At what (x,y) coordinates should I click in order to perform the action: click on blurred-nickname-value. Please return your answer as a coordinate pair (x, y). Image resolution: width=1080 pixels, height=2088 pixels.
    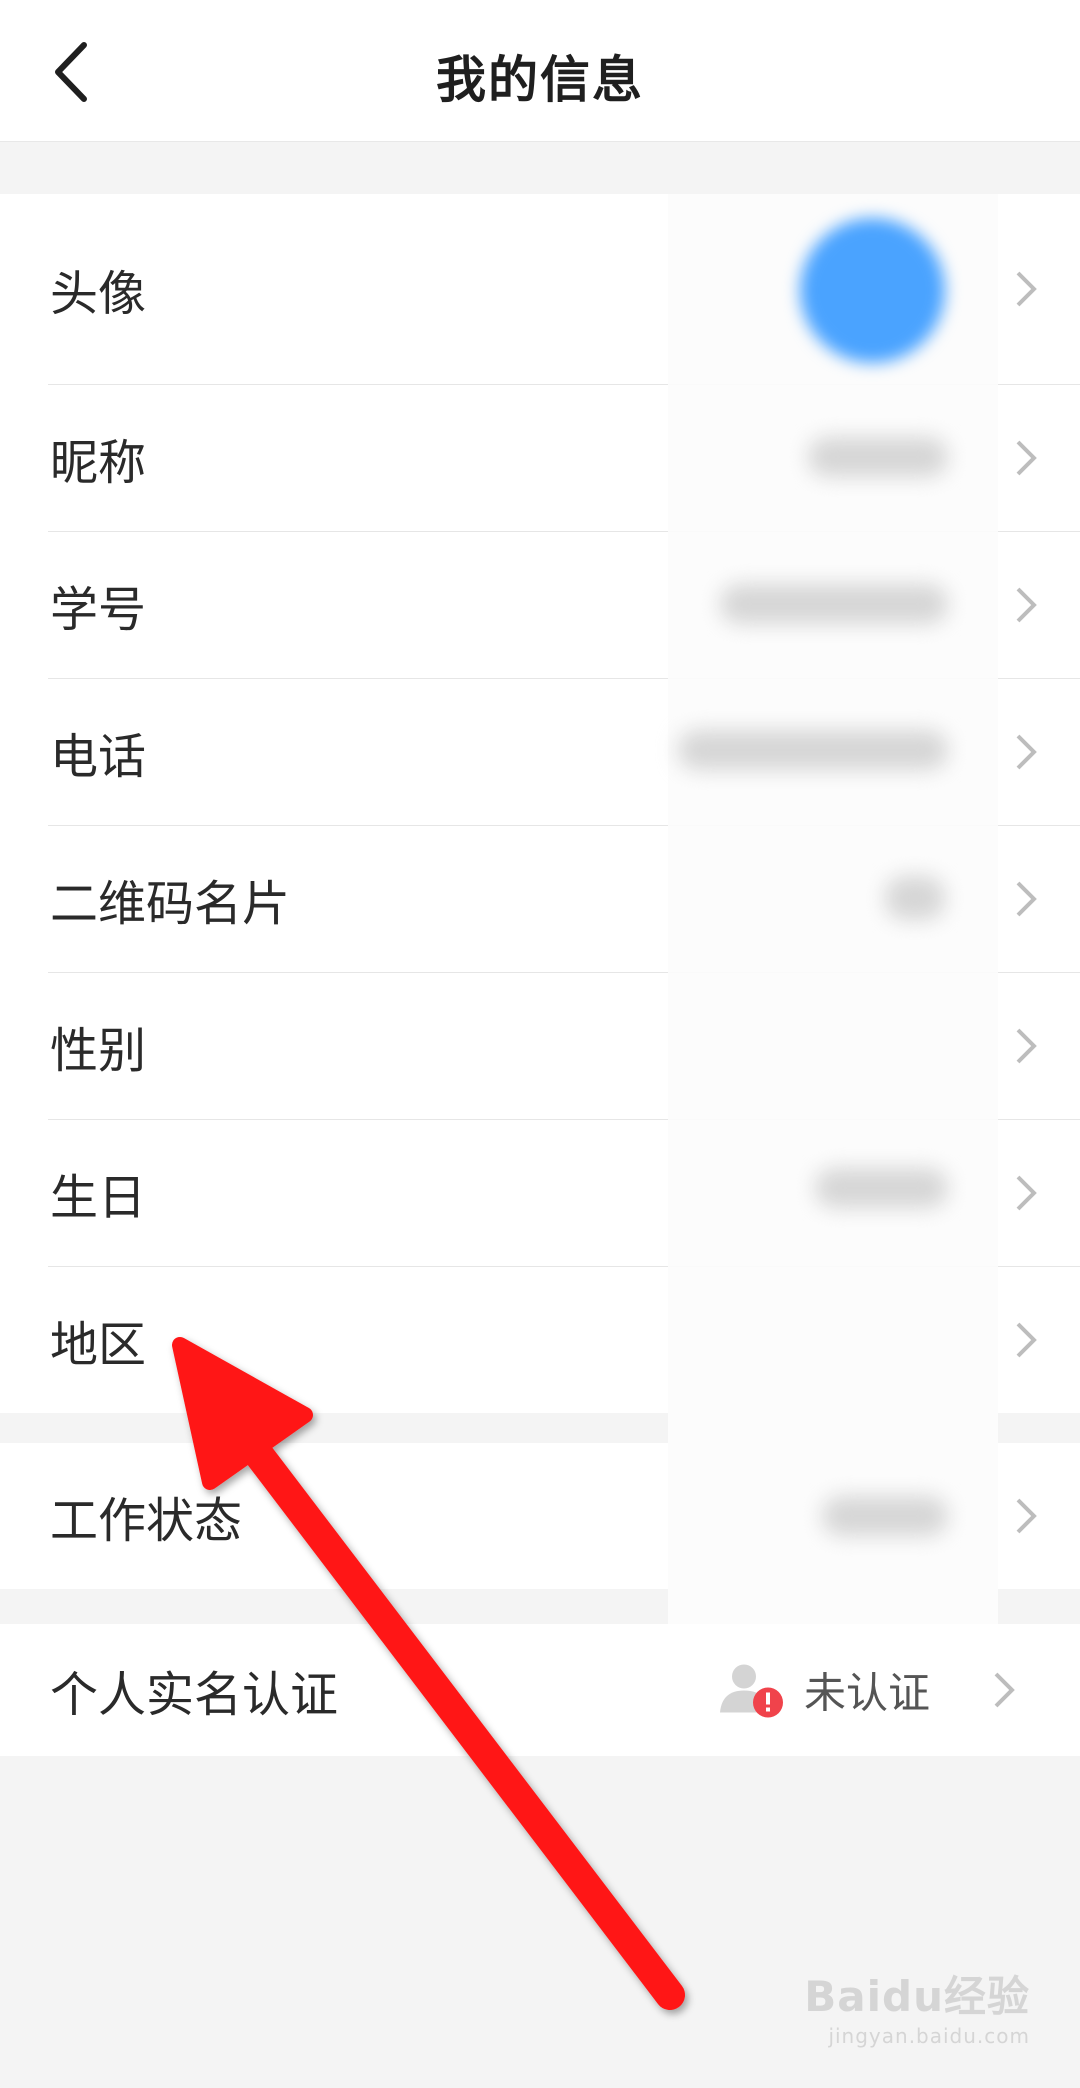
    Looking at the image, I should click on (878, 457).